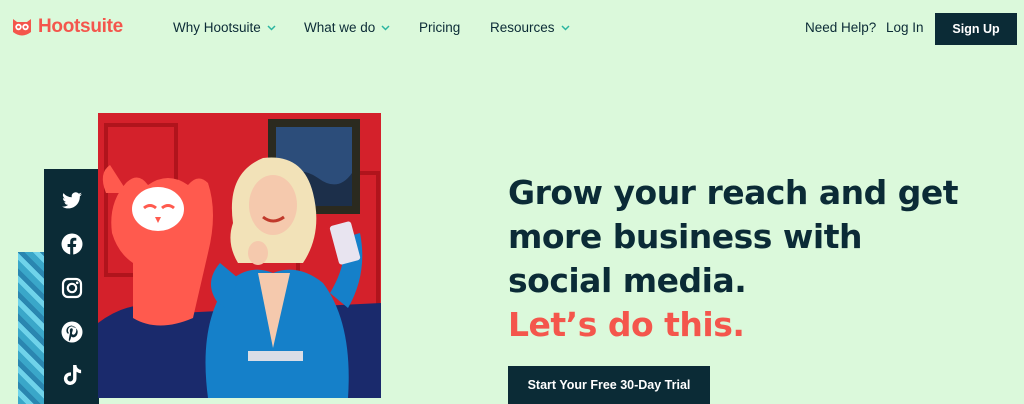 The image size is (1024, 404). Describe the element at coordinates (22, 27) in the screenshot. I see `owl-logo-icon` at that location.